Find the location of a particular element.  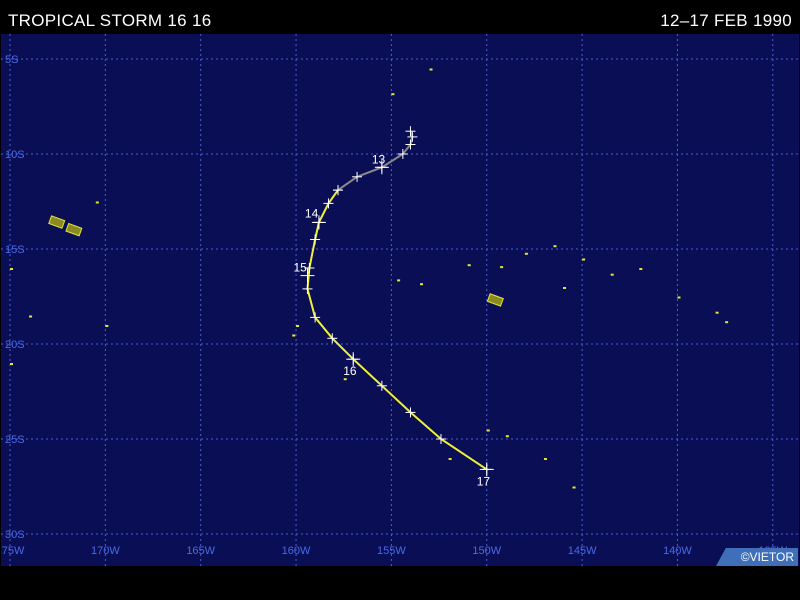

footer-bar is located at coordinates (400, 583).